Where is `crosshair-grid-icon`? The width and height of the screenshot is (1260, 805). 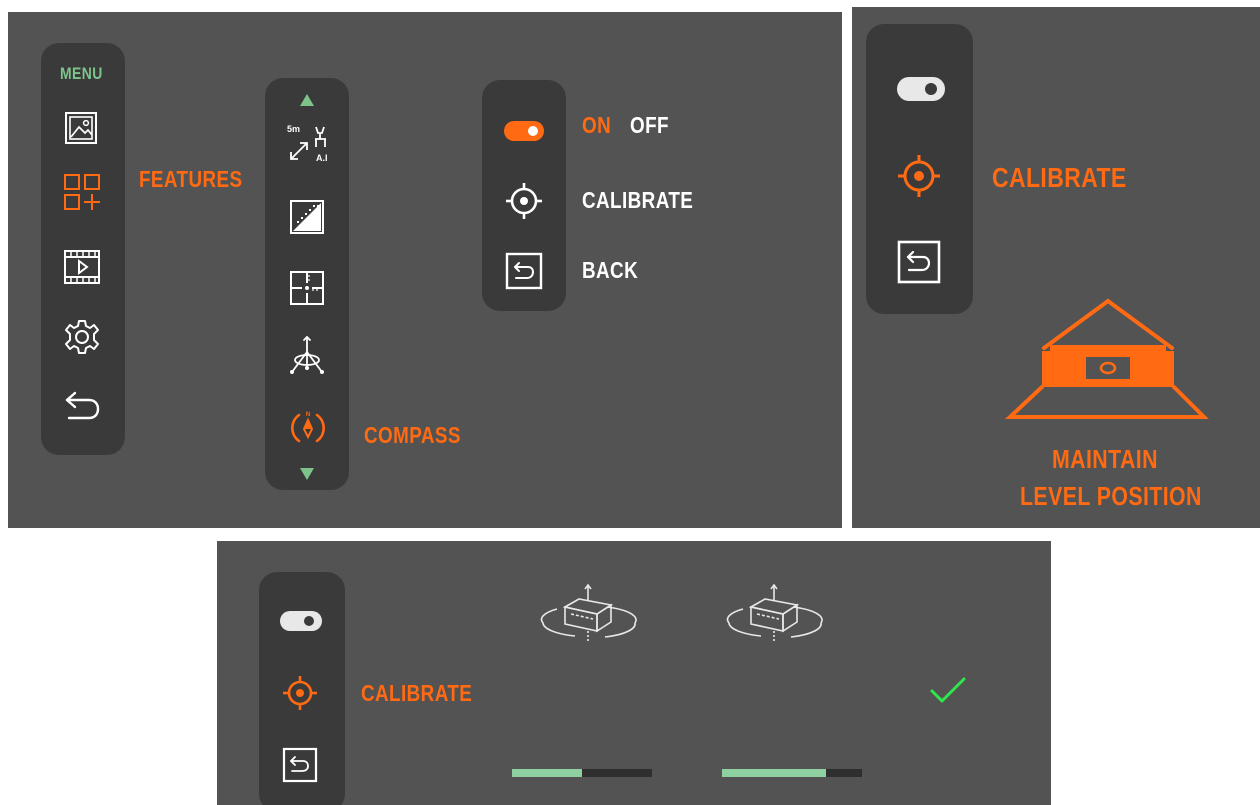
crosshair-grid-icon is located at coordinates (307, 288).